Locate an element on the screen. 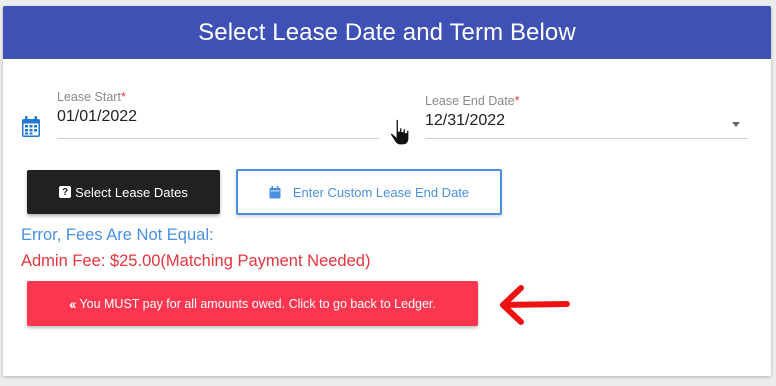  error-title: Error, Fees Are Not Equal: is located at coordinates (117, 235).